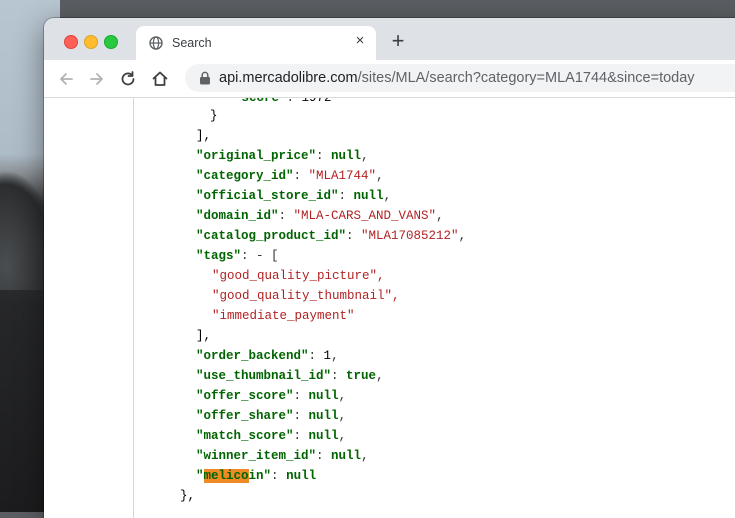 The width and height of the screenshot is (735, 518). What do you see at coordinates (267, 356) in the screenshot?
I see `json-line-order-backend: "order_backend": 1,` at bounding box center [267, 356].